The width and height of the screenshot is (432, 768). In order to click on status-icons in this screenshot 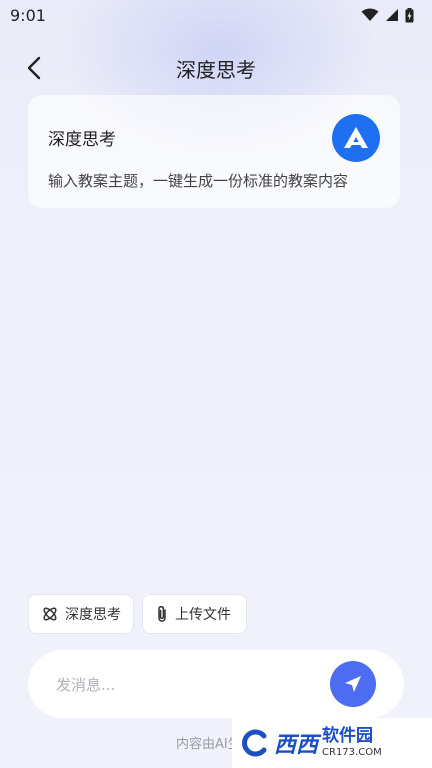, I will do `click(387, 15)`.